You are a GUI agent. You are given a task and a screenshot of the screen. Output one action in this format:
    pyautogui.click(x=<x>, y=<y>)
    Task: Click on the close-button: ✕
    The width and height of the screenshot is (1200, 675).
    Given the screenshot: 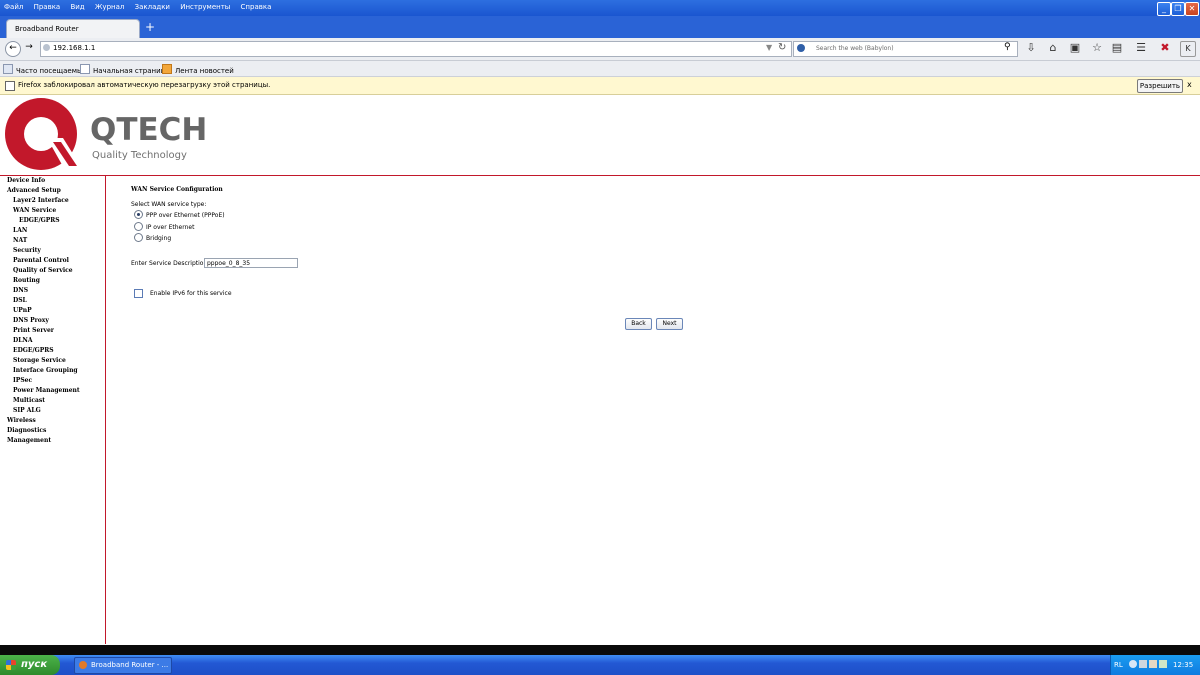 What is the action you would take?
    pyautogui.click(x=1192, y=9)
    